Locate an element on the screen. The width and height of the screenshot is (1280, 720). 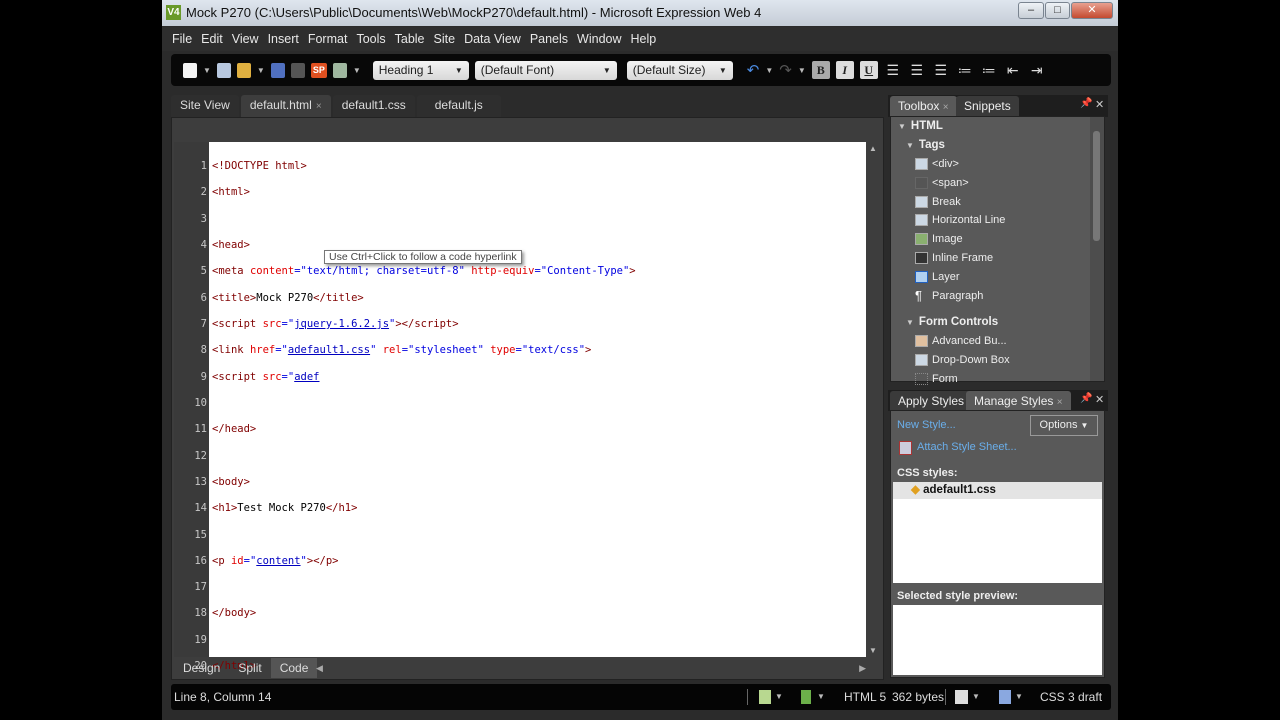
menu-site: Site is located at coordinates (447, 39).